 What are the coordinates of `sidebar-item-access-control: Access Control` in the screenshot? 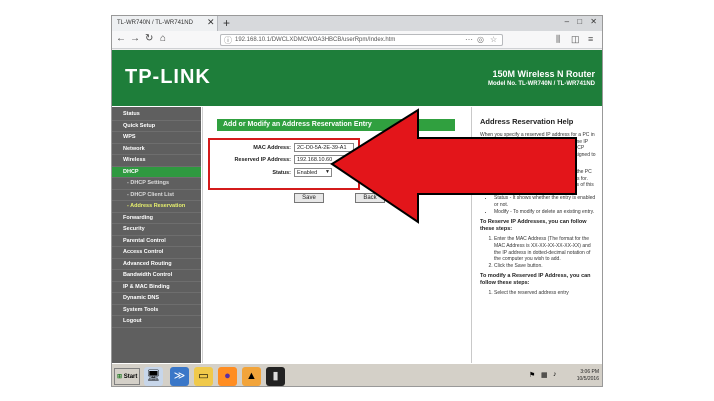 It's located at (156, 253).